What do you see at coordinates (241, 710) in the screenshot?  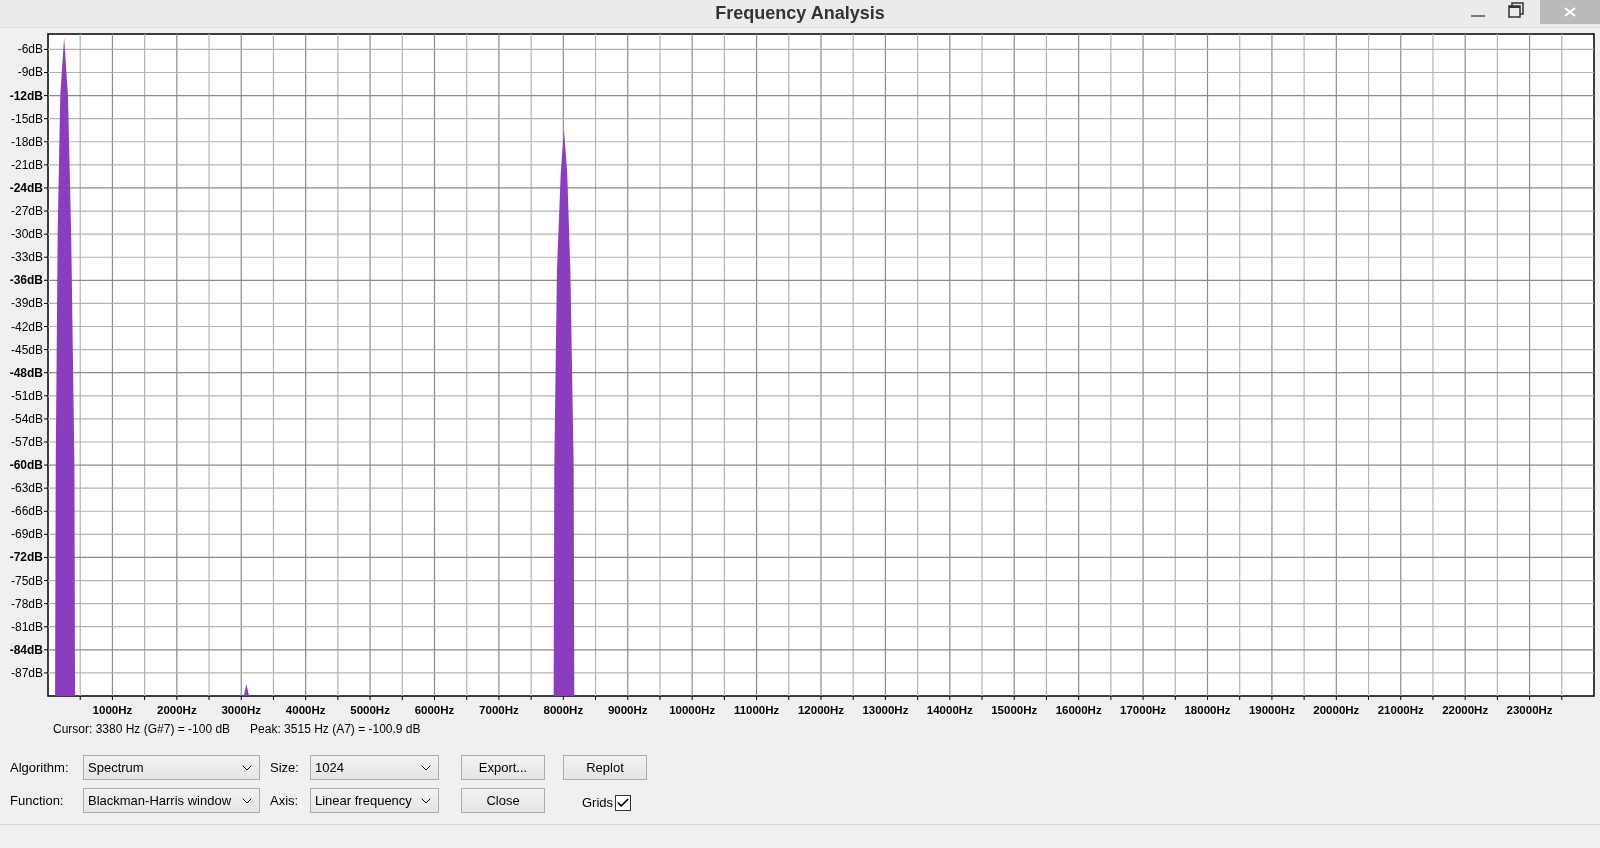 I see `x-axis-label: 3000Hz` at bounding box center [241, 710].